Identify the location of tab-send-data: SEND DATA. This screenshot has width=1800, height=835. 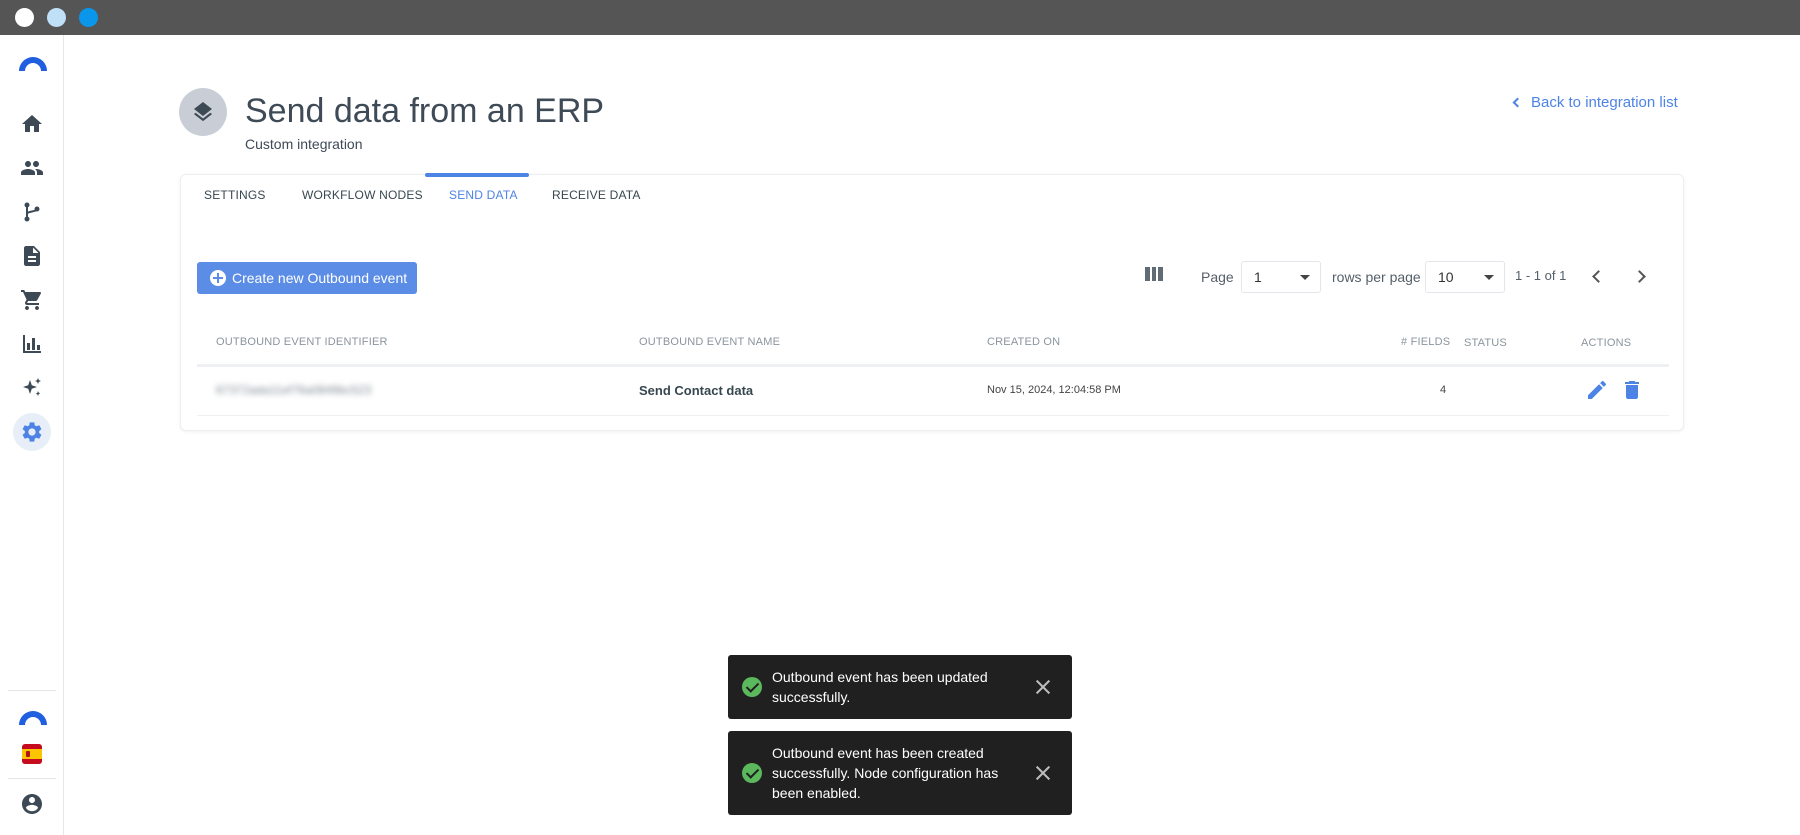
(483, 195).